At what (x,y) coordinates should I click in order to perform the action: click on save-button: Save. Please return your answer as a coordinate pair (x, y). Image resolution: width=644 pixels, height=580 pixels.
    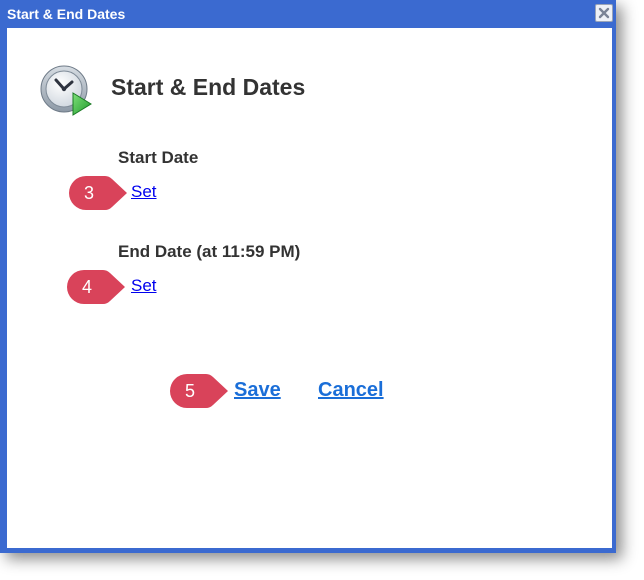
    Looking at the image, I should click on (257, 390).